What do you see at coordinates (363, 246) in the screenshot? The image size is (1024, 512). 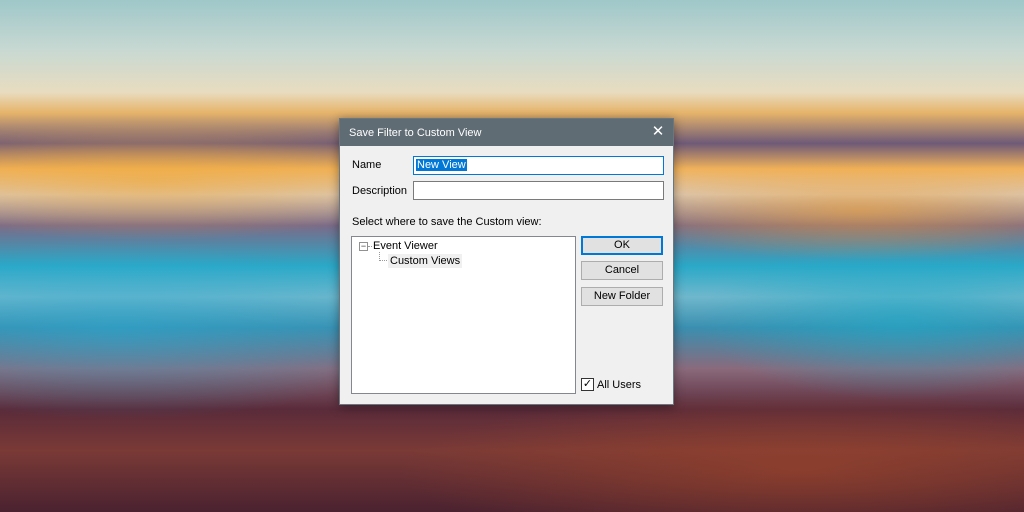 I see `collapse-icon: −` at bounding box center [363, 246].